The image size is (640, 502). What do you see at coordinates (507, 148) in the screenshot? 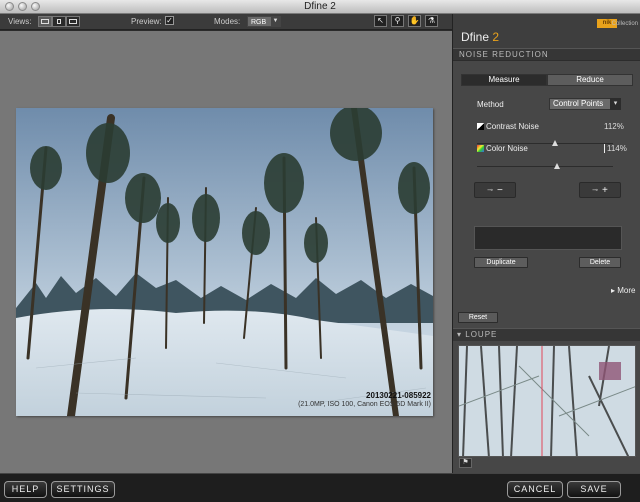
I see `color-noise-label: Color Noise` at bounding box center [507, 148].